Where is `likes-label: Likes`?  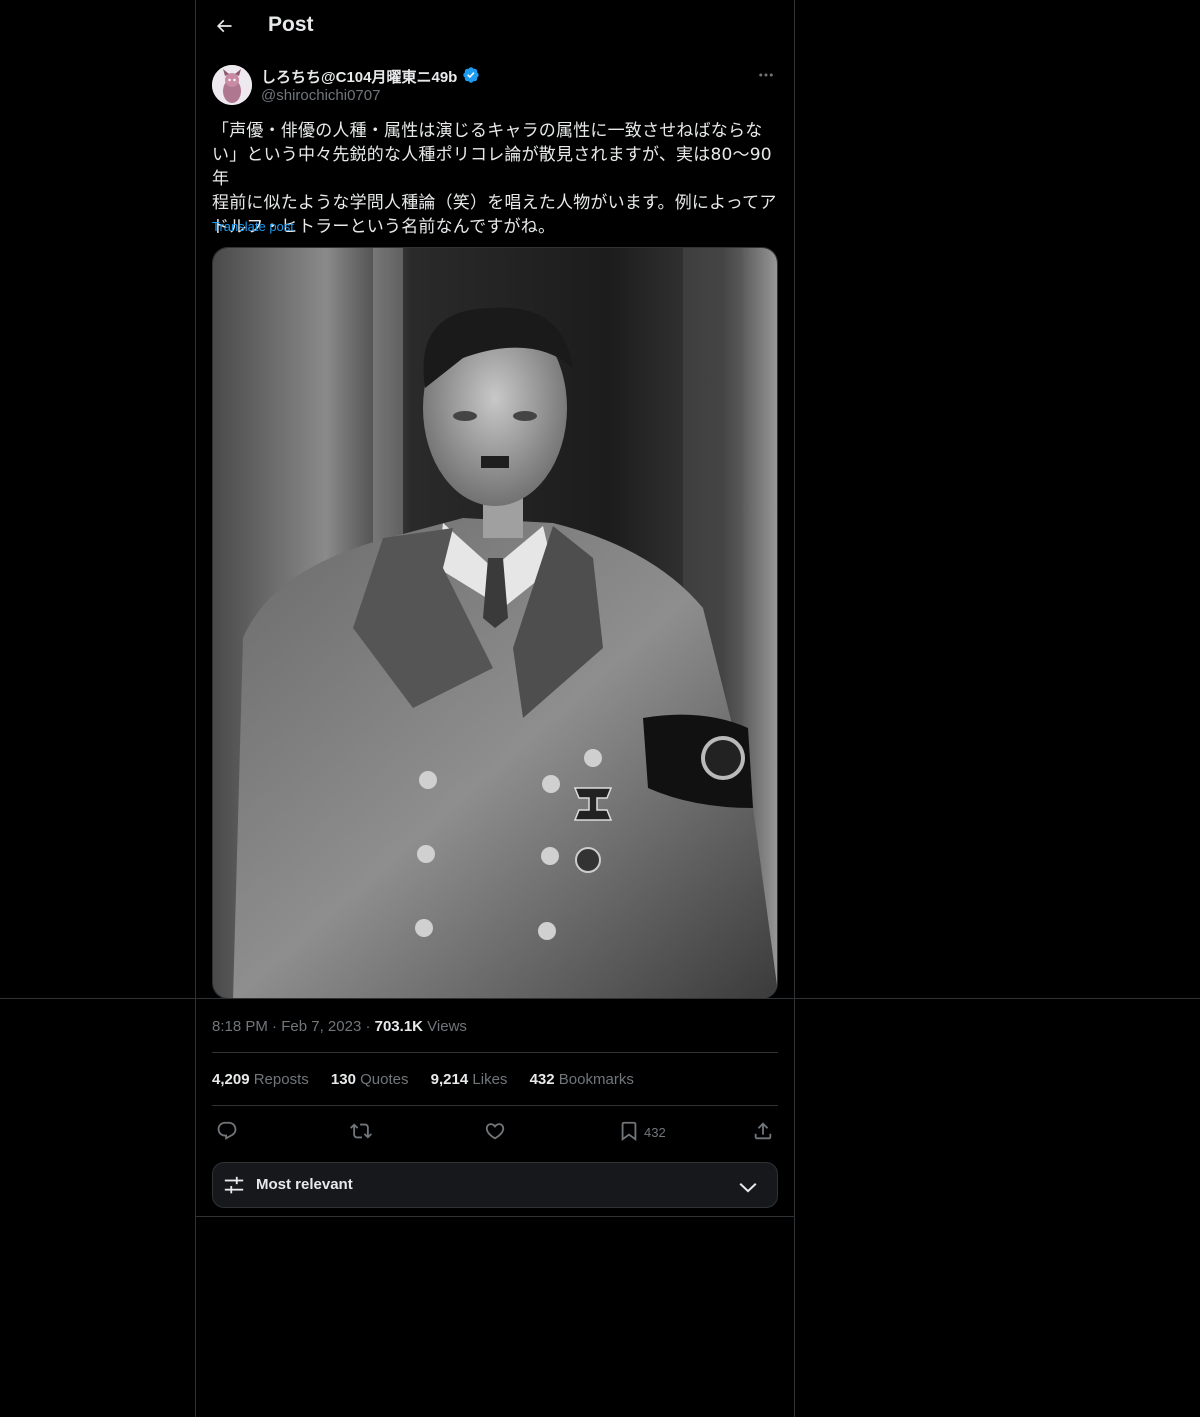
likes-label: Likes is located at coordinates (490, 1079).